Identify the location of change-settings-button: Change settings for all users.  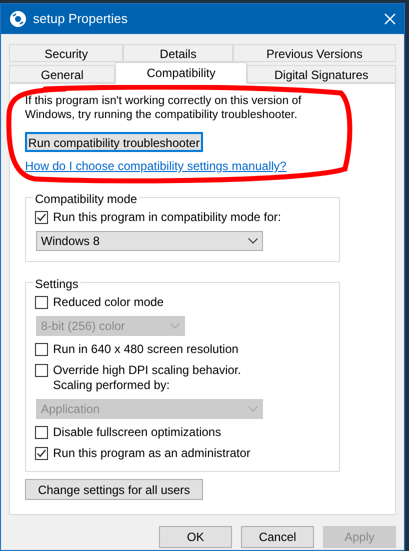
(114, 489).